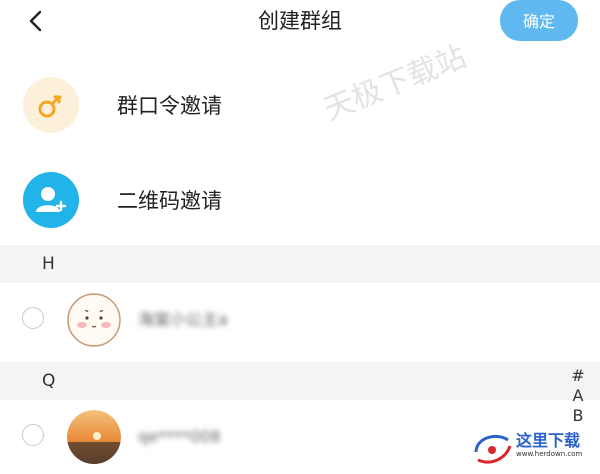 Image resolution: width=600 pixels, height=474 pixels. Describe the element at coordinates (169, 106) in the screenshot. I see `invite-by-password-label: 群口令邀请` at that location.